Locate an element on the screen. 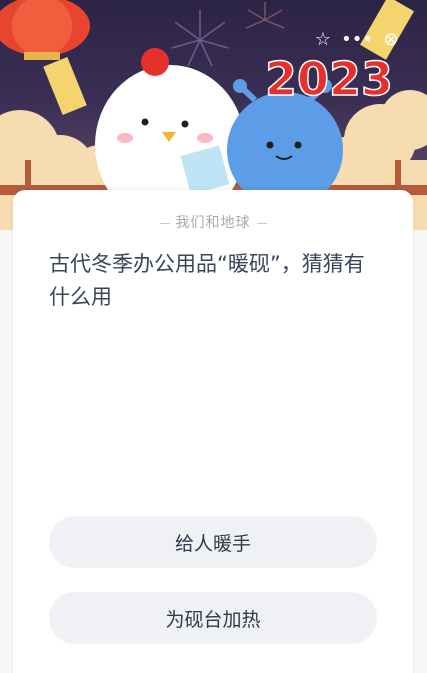 This screenshot has height=673, width=427. top-controls: ☆ ••• ⊗ is located at coordinates (357, 40).